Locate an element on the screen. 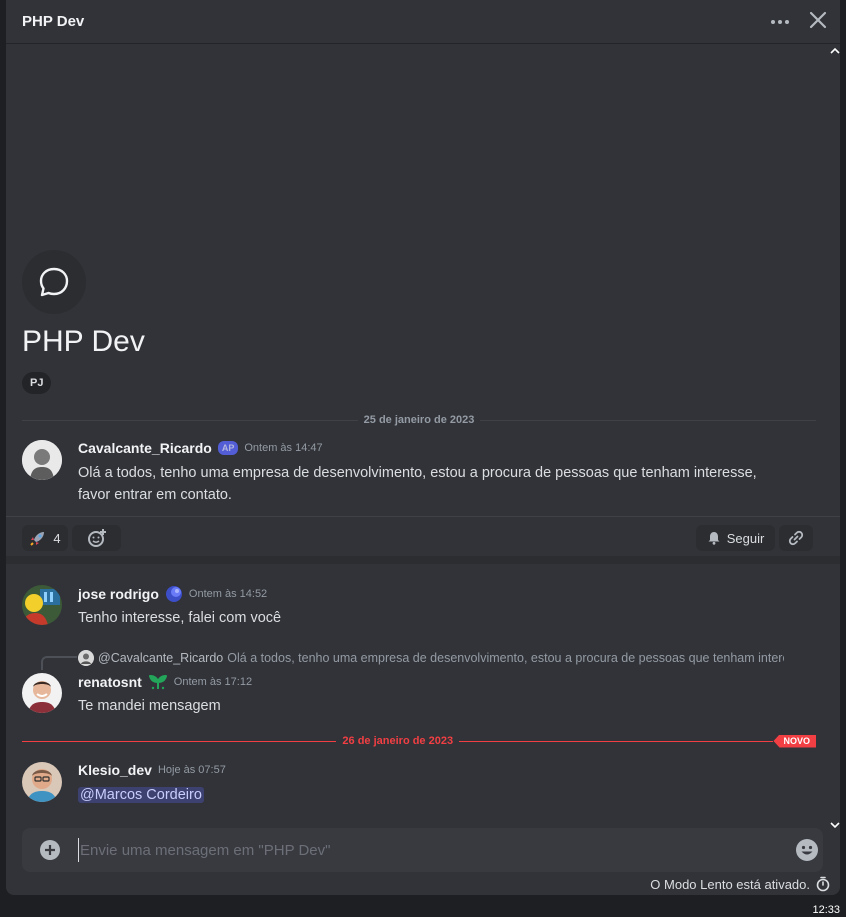 The height and width of the screenshot is (917, 846). window-title: PHP Dev is located at coordinates (53, 21).